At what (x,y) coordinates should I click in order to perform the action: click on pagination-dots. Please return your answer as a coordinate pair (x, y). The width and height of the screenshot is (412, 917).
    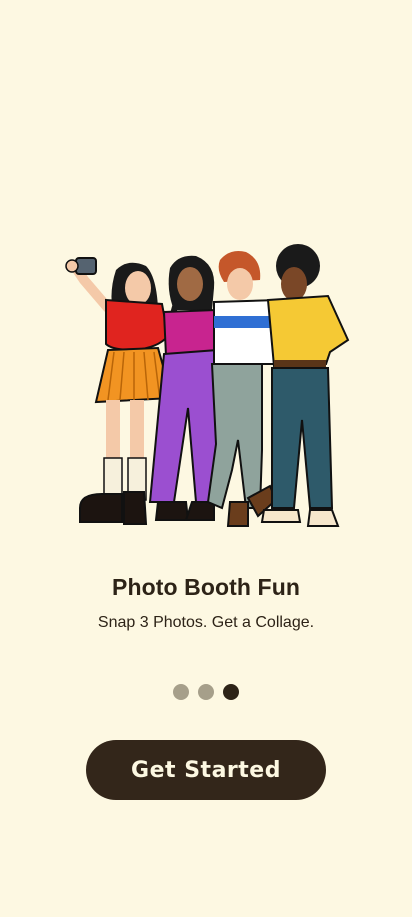
    Looking at the image, I should click on (206, 692).